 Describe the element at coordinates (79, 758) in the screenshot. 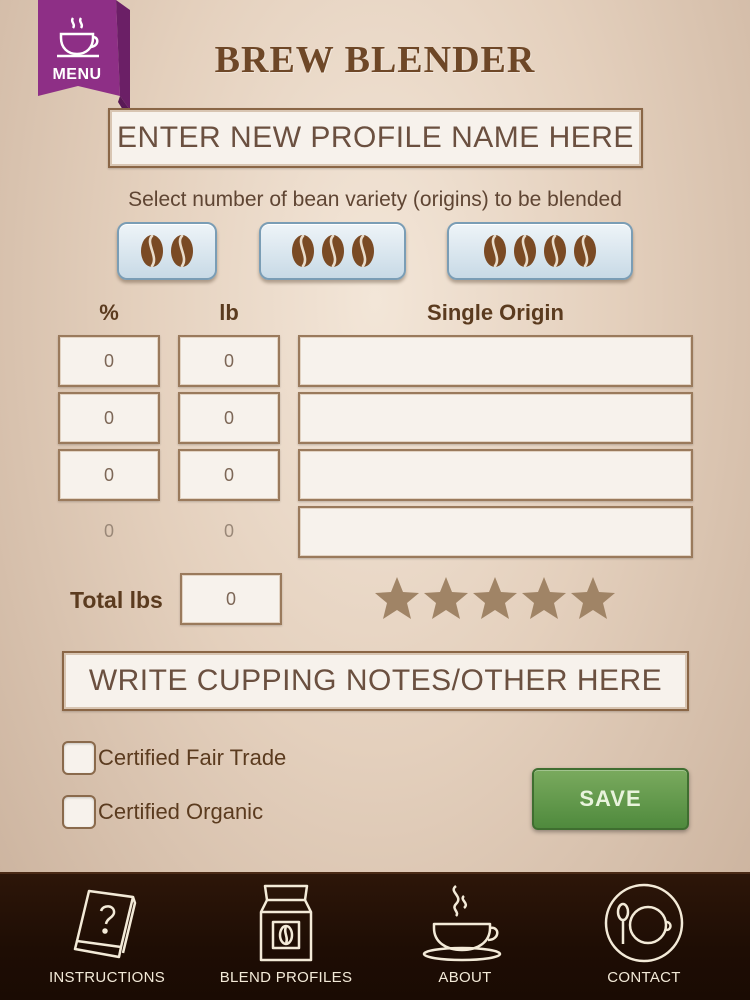

I see `fair-trade-checkbox` at that location.